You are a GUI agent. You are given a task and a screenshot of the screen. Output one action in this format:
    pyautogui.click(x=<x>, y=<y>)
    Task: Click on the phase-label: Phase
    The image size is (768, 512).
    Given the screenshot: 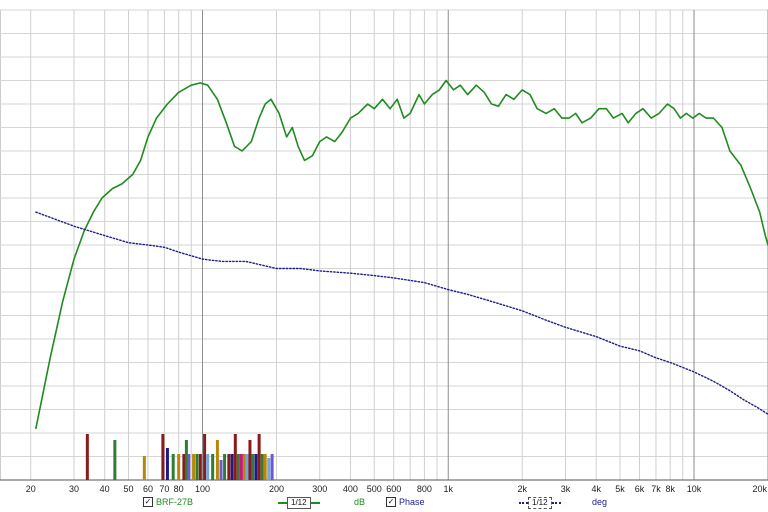 What is the action you would take?
    pyautogui.click(x=412, y=502)
    